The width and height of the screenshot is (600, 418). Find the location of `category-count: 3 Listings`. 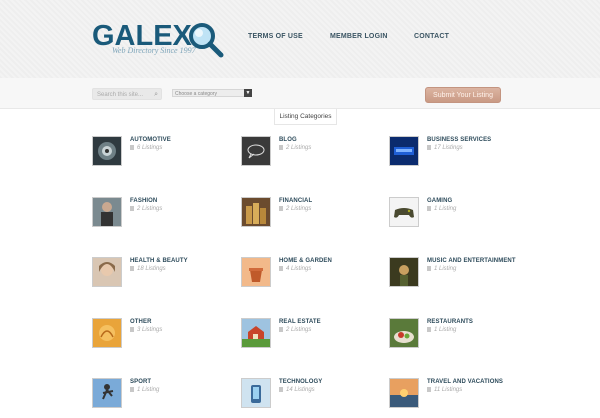

category-count: 3 Listings is located at coordinates (146, 330).